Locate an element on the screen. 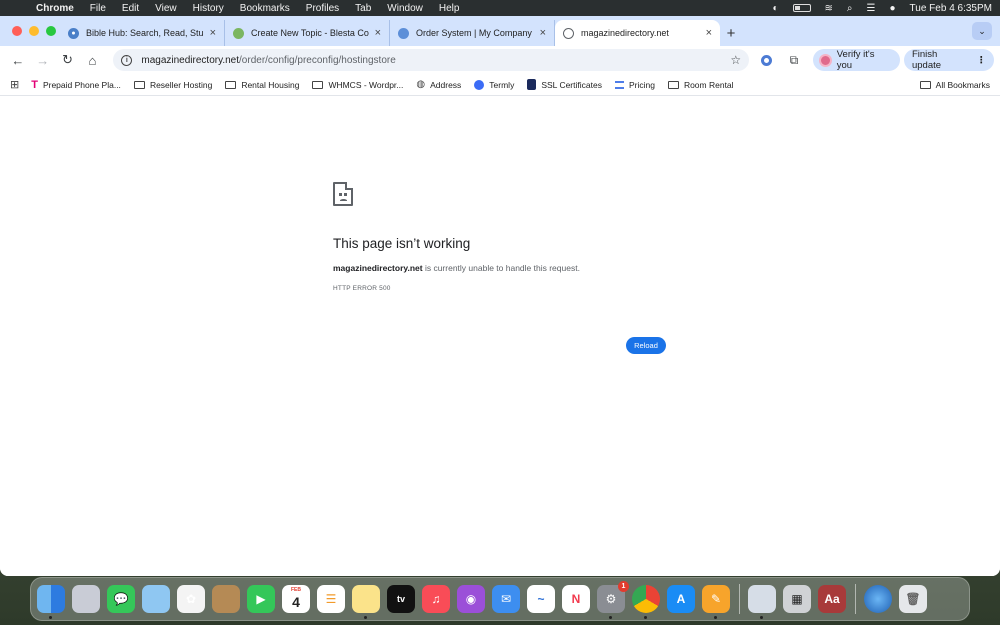  bible-hub-favicon-icon: ● is located at coordinates (73, 33).